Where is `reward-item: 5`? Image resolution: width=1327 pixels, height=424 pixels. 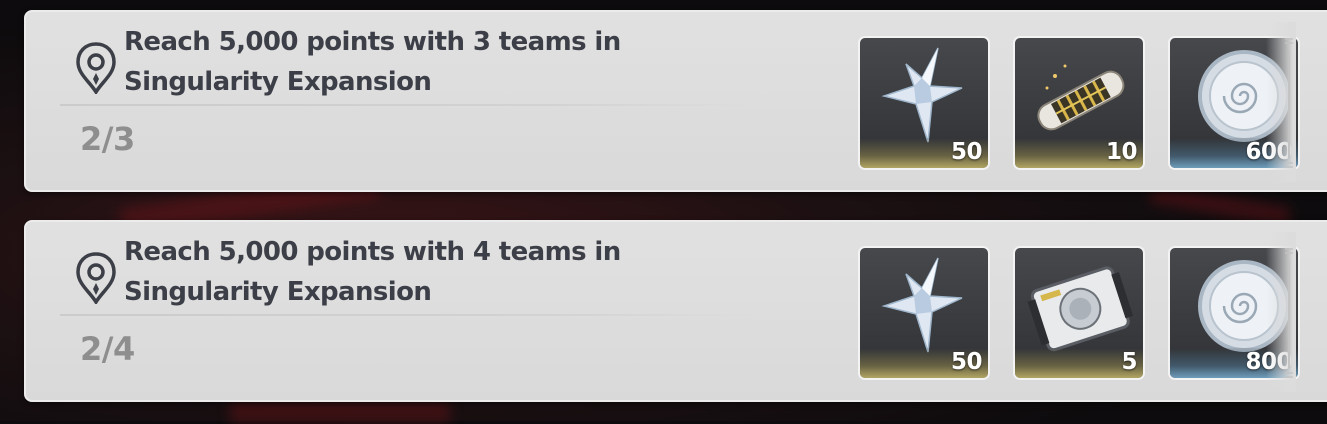 reward-item: 5 is located at coordinates (1079, 313).